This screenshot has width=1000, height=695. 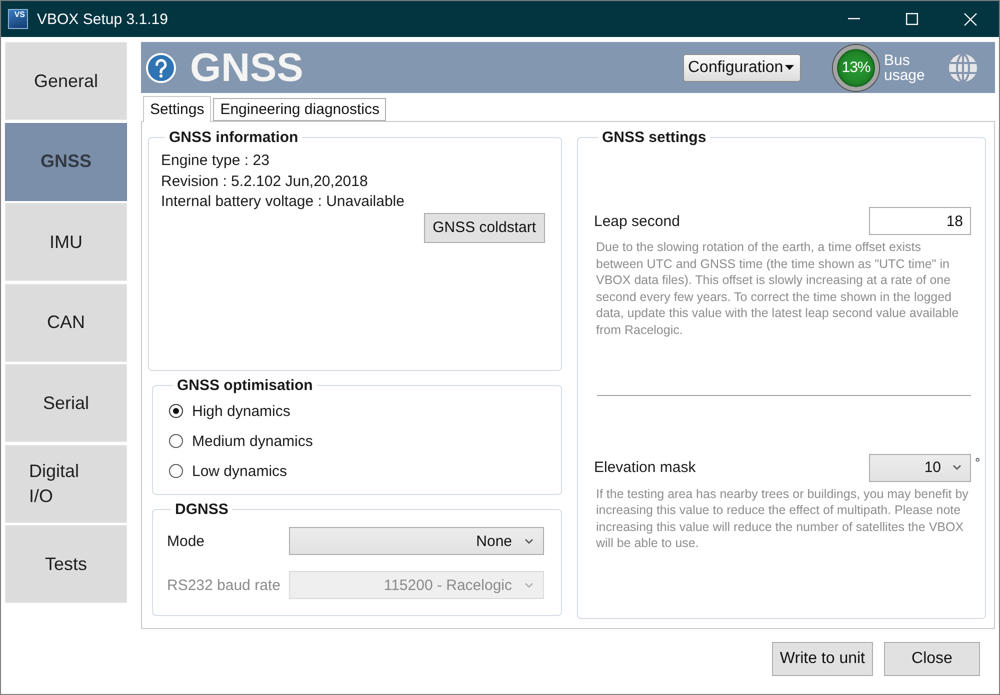 I want to click on configuration-dropdown: Configuration, so click(x=742, y=68).